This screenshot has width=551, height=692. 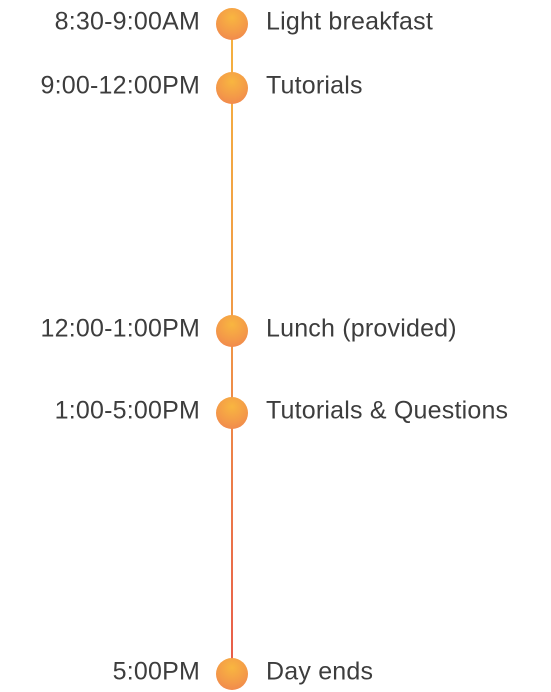 I want to click on entry-label: Light breakfast, so click(x=349, y=21).